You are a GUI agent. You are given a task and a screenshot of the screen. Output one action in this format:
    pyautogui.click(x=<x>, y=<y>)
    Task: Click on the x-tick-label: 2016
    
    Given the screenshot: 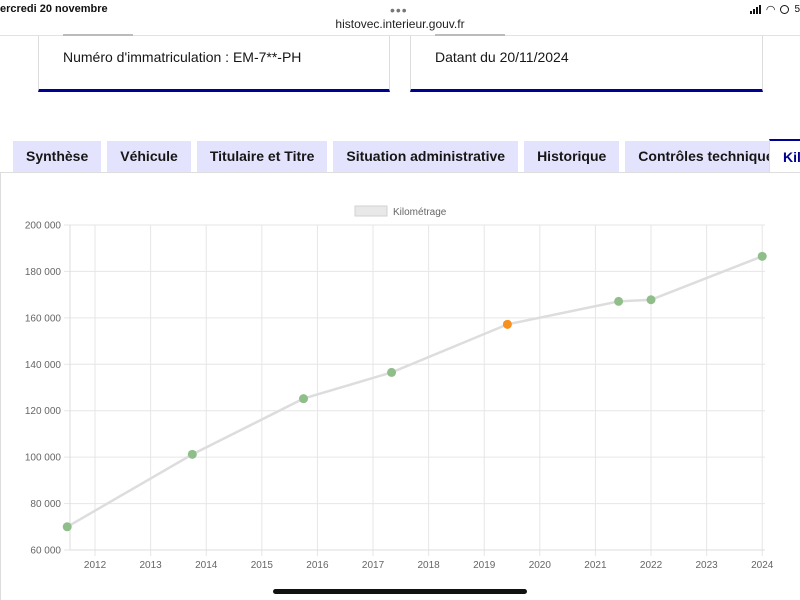 What is the action you would take?
    pyautogui.click(x=317, y=565)
    